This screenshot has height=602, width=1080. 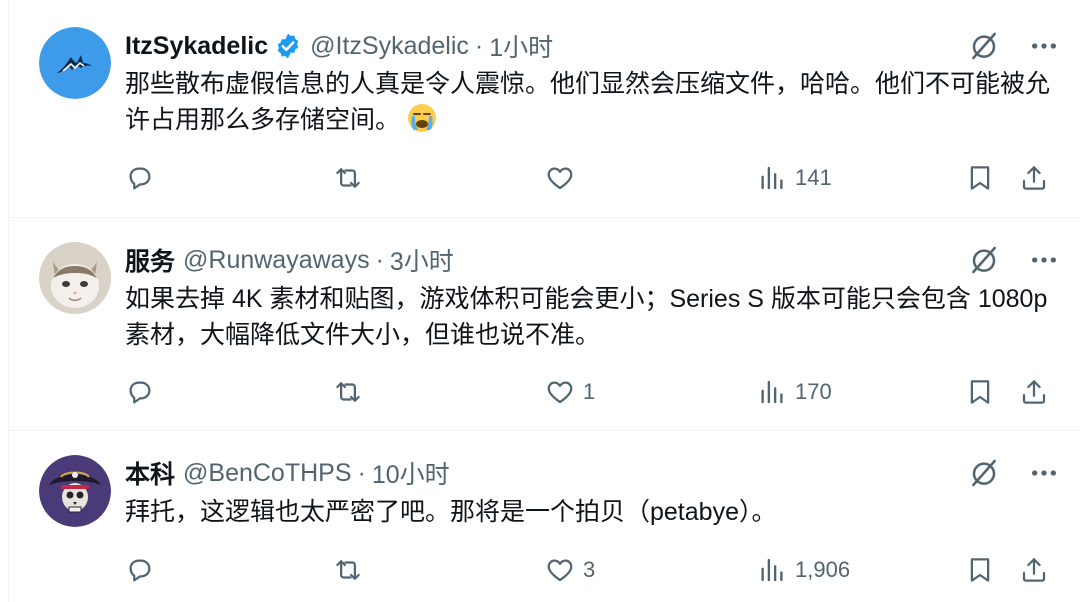 I want to click on timestamp: 1小时, so click(x=521, y=46).